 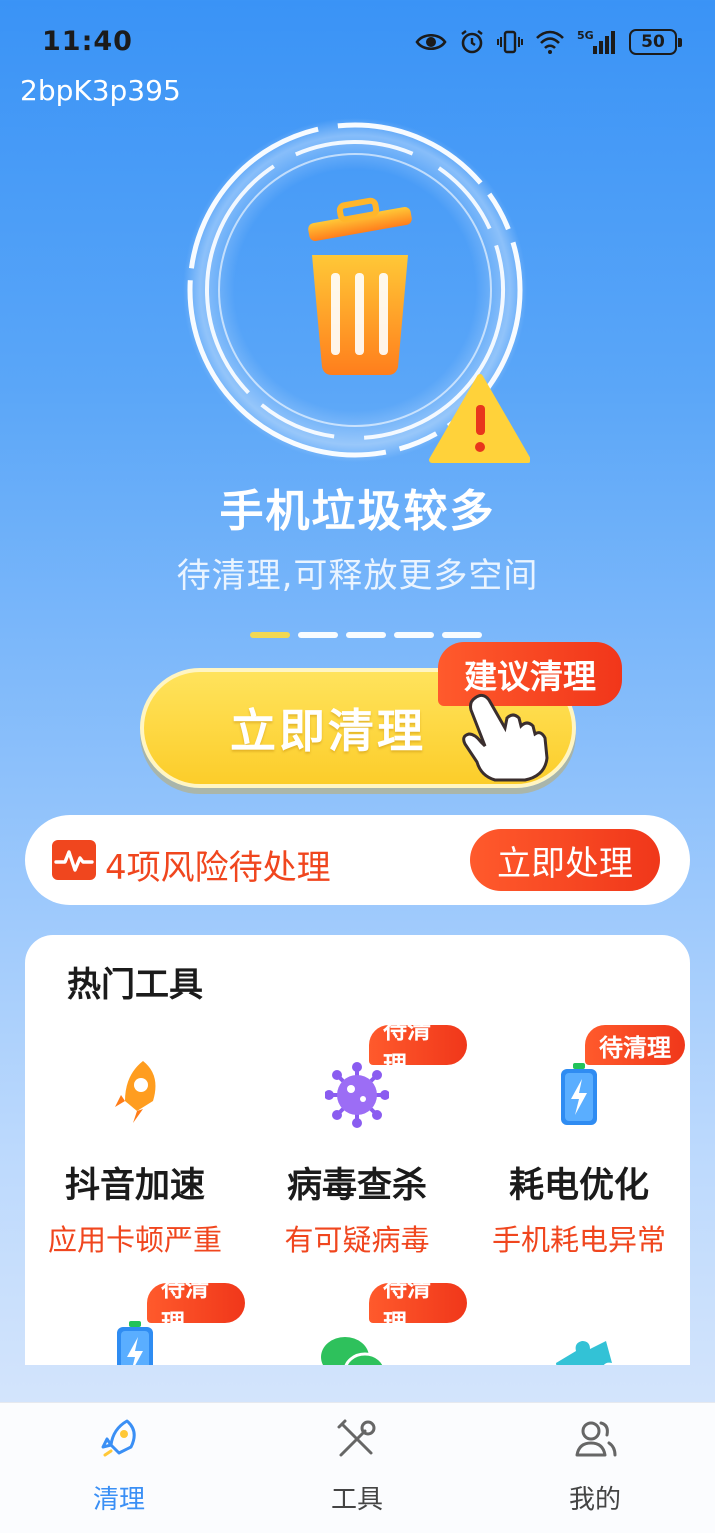 What do you see at coordinates (100, 90) in the screenshot?
I see `device-id: 2bpK3p395` at bounding box center [100, 90].